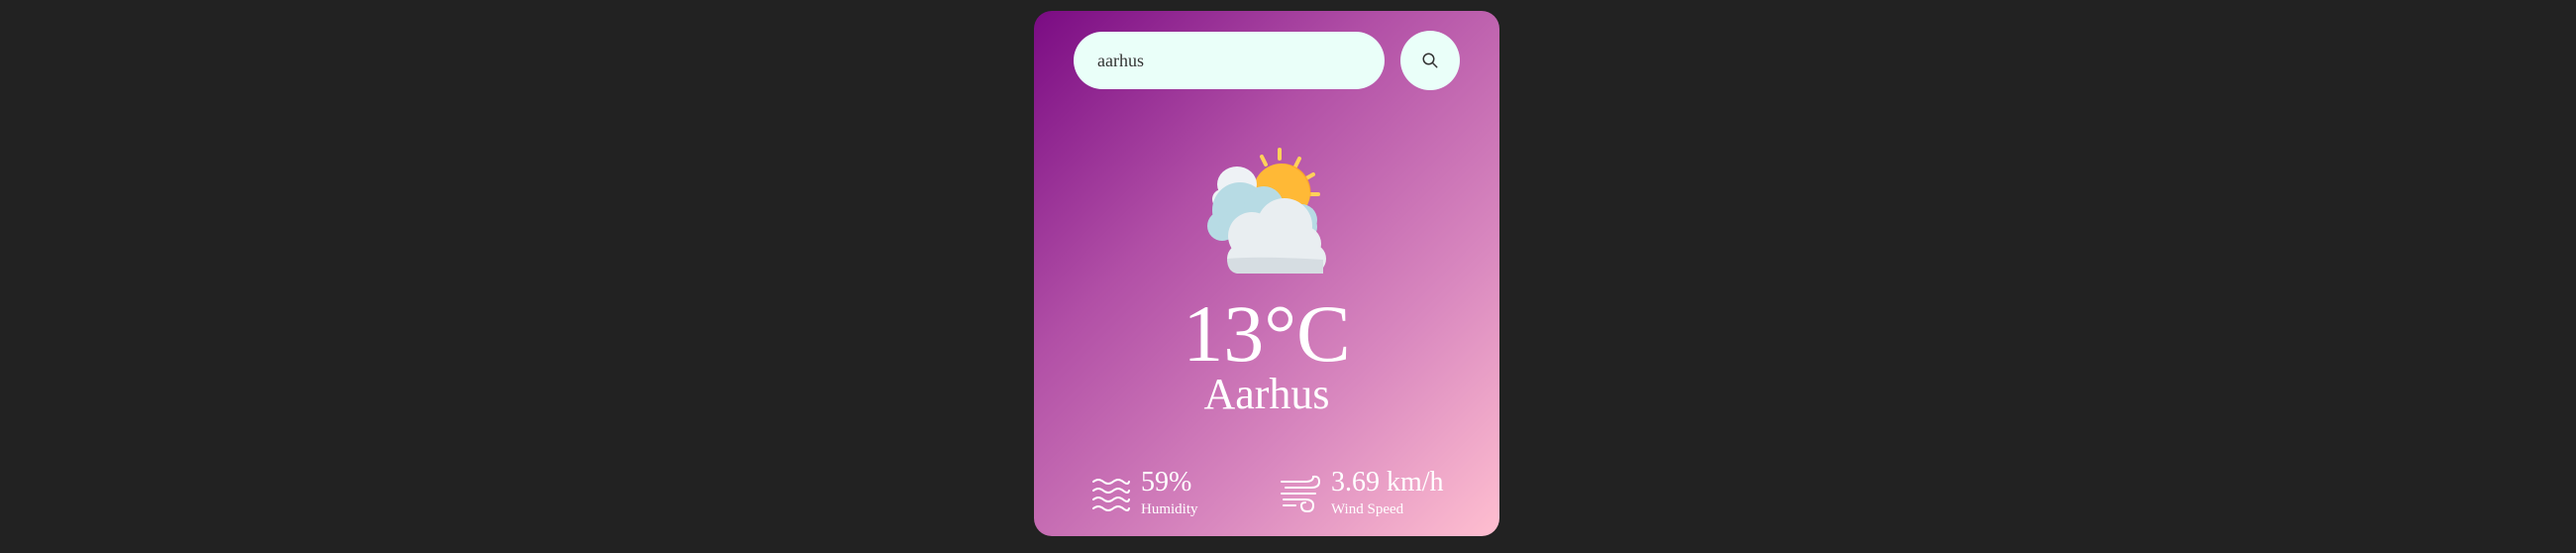  What do you see at coordinates (1301, 493) in the screenshot?
I see `wind-icon` at bounding box center [1301, 493].